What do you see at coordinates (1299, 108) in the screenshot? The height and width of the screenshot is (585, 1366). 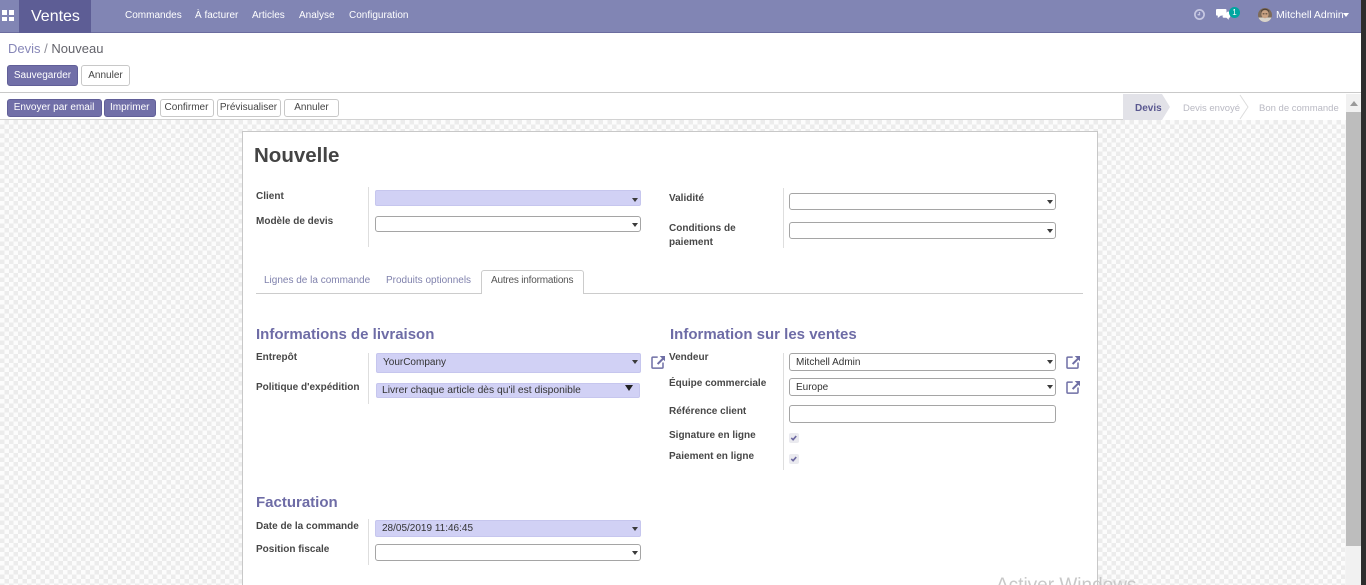 I see `svg-text: Bon de commande` at bounding box center [1299, 108].